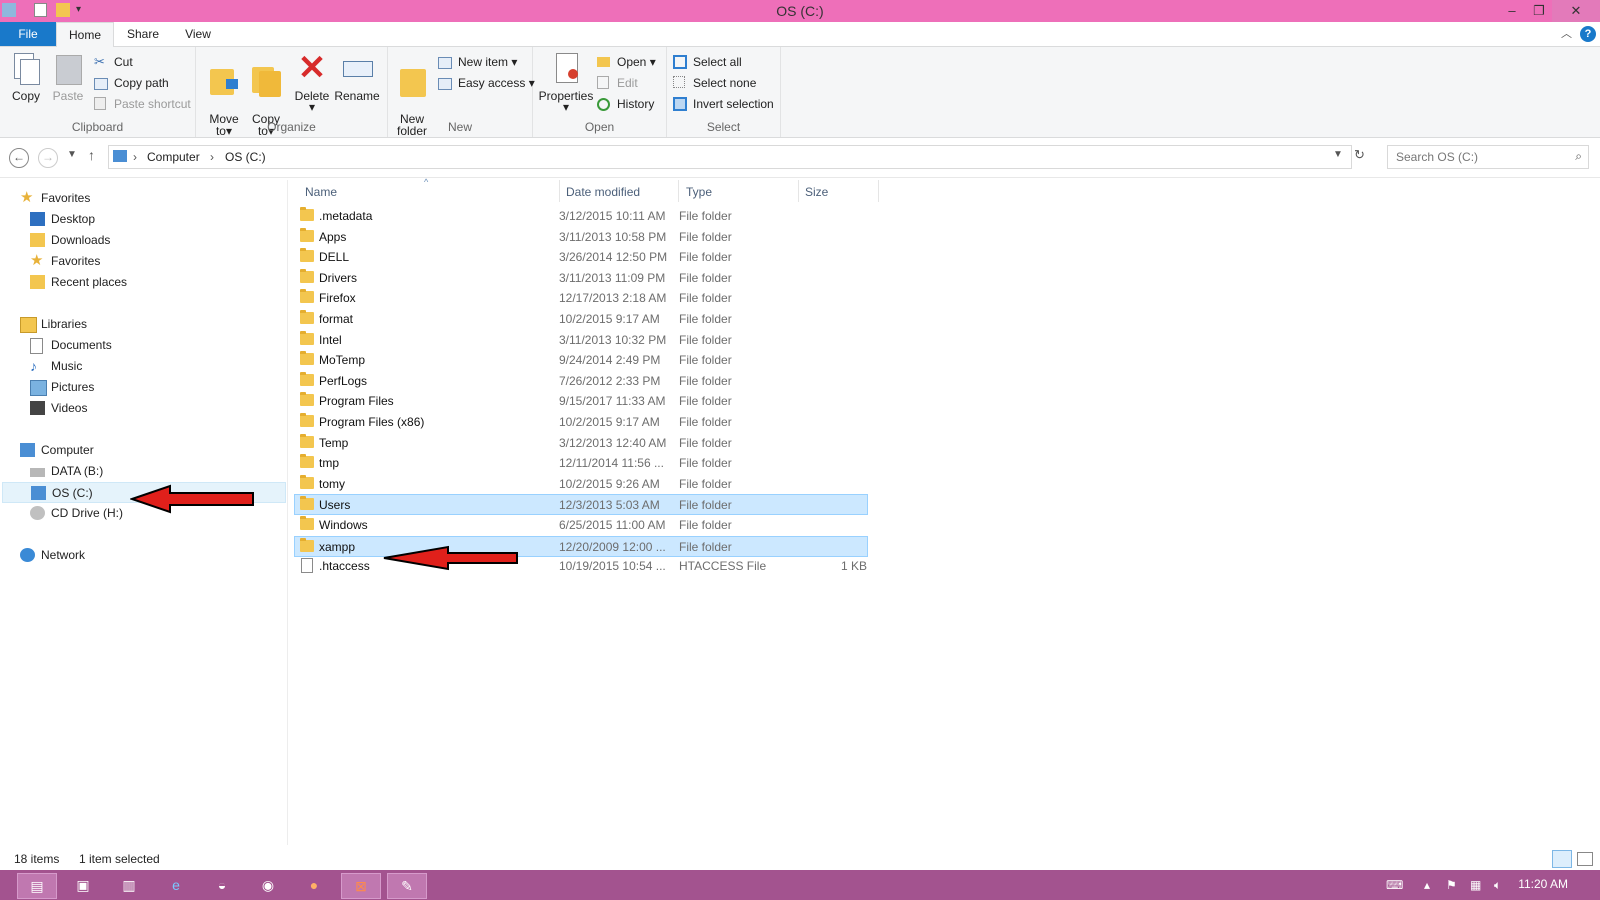 The width and height of the screenshot is (1600, 900). I want to click on eclipse-taskbar-icon: ◒, so click(222, 885).